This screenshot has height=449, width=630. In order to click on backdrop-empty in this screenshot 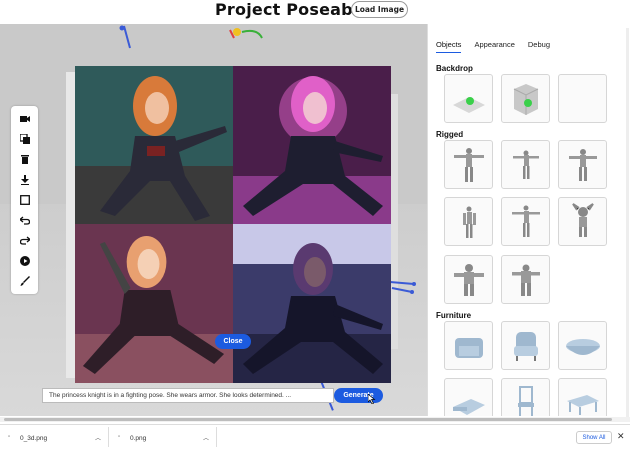, I will do `click(582, 98)`.